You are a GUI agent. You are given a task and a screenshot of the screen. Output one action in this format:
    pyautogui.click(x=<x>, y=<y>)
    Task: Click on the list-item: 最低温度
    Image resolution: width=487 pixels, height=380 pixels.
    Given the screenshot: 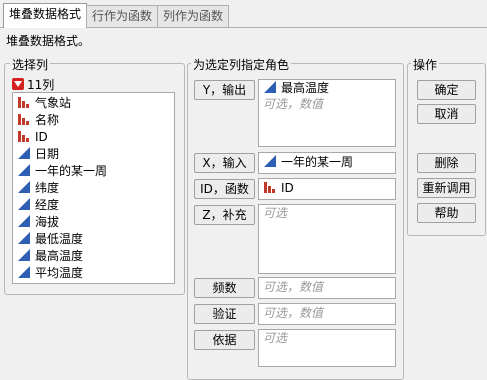 What is the action you would take?
    pyautogui.click(x=50, y=239)
    